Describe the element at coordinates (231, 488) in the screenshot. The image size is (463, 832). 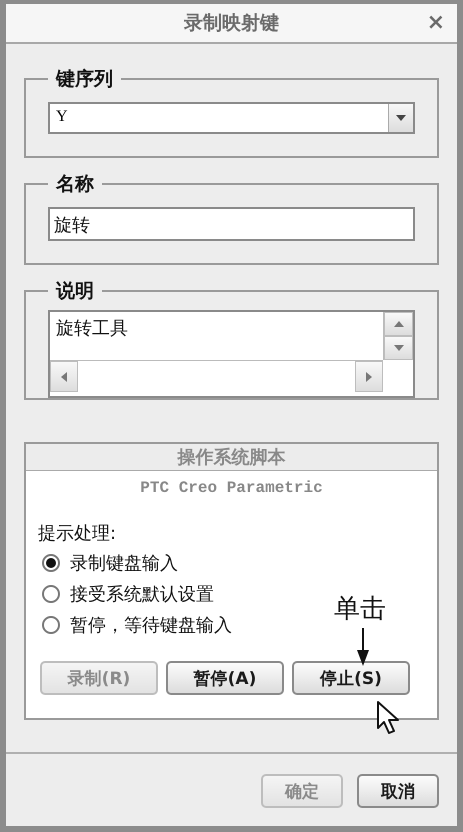
I see `app-name: PTC Creo Parametric` at that location.